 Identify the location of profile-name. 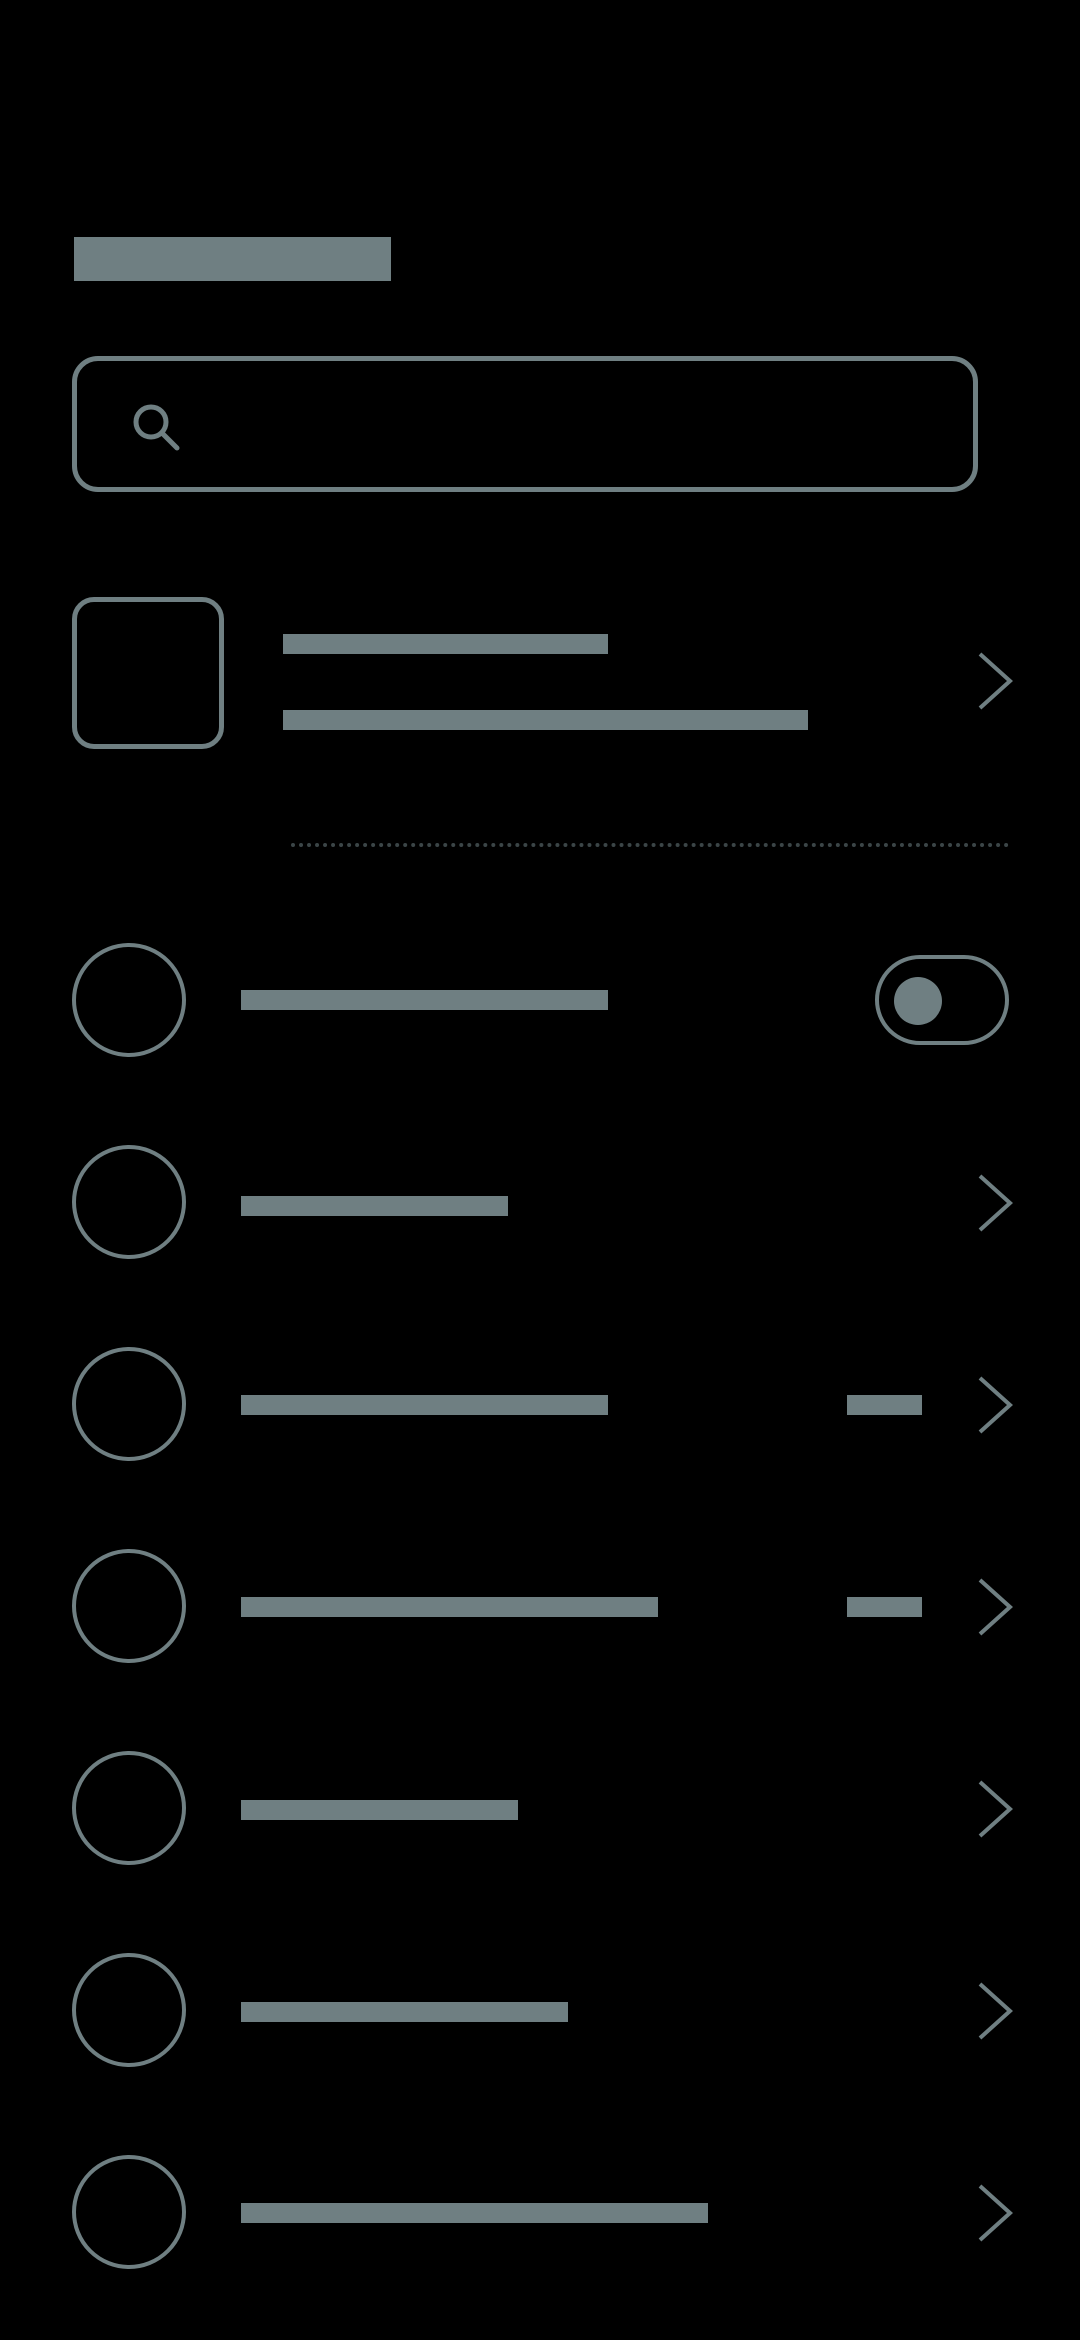
(445, 644).